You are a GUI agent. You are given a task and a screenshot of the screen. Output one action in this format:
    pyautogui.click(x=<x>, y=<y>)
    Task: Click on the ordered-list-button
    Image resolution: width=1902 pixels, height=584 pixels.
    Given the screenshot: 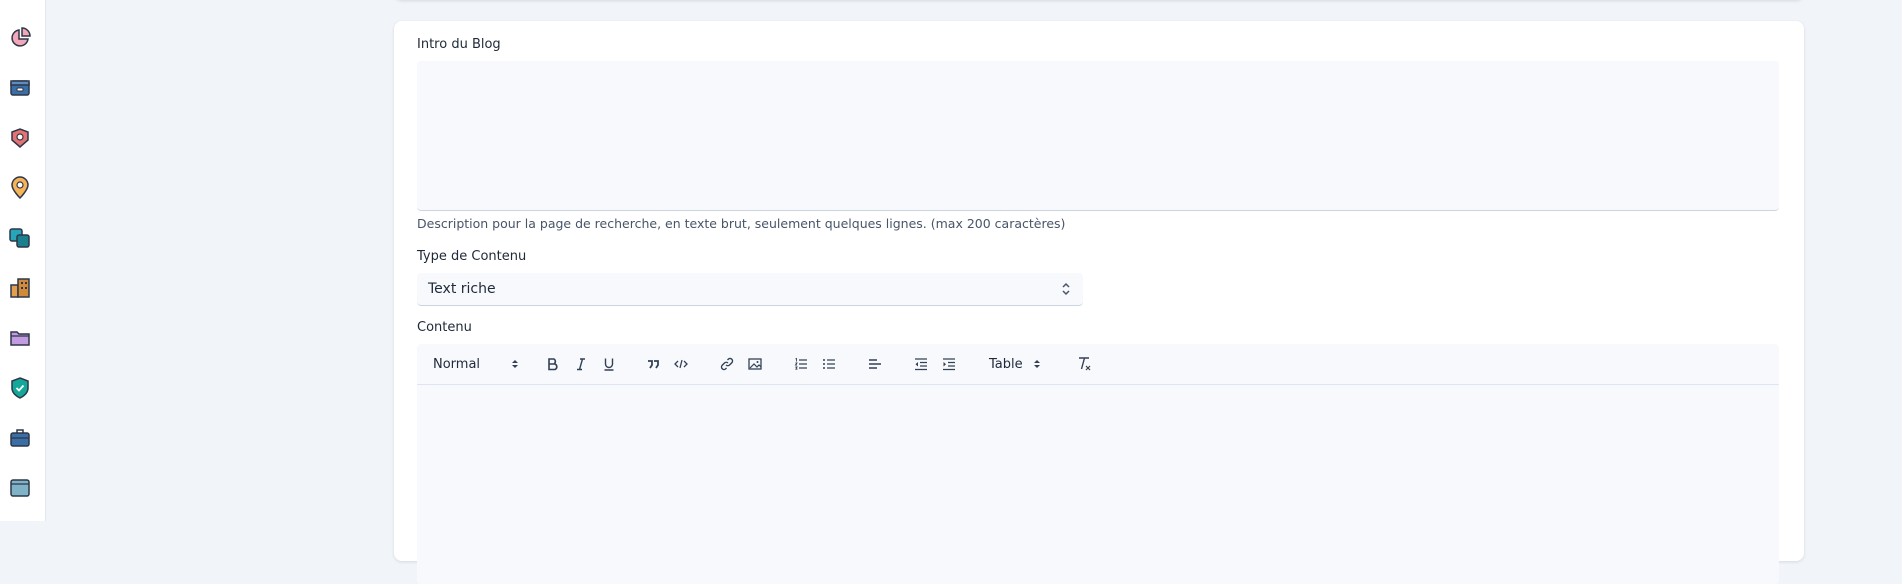 What is the action you would take?
    pyautogui.click(x=801, y=364)
    